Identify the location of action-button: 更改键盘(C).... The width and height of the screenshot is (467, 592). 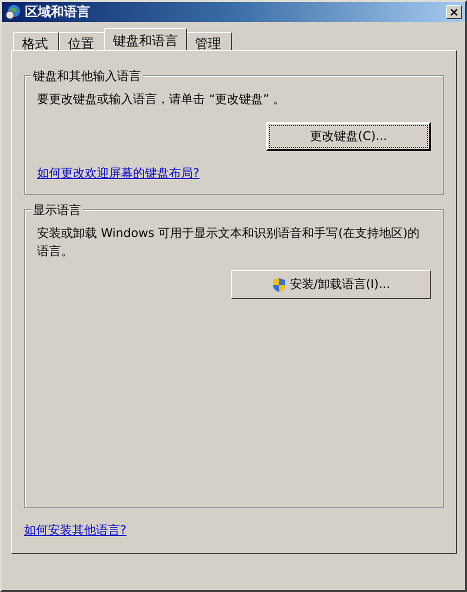
(348, 136).